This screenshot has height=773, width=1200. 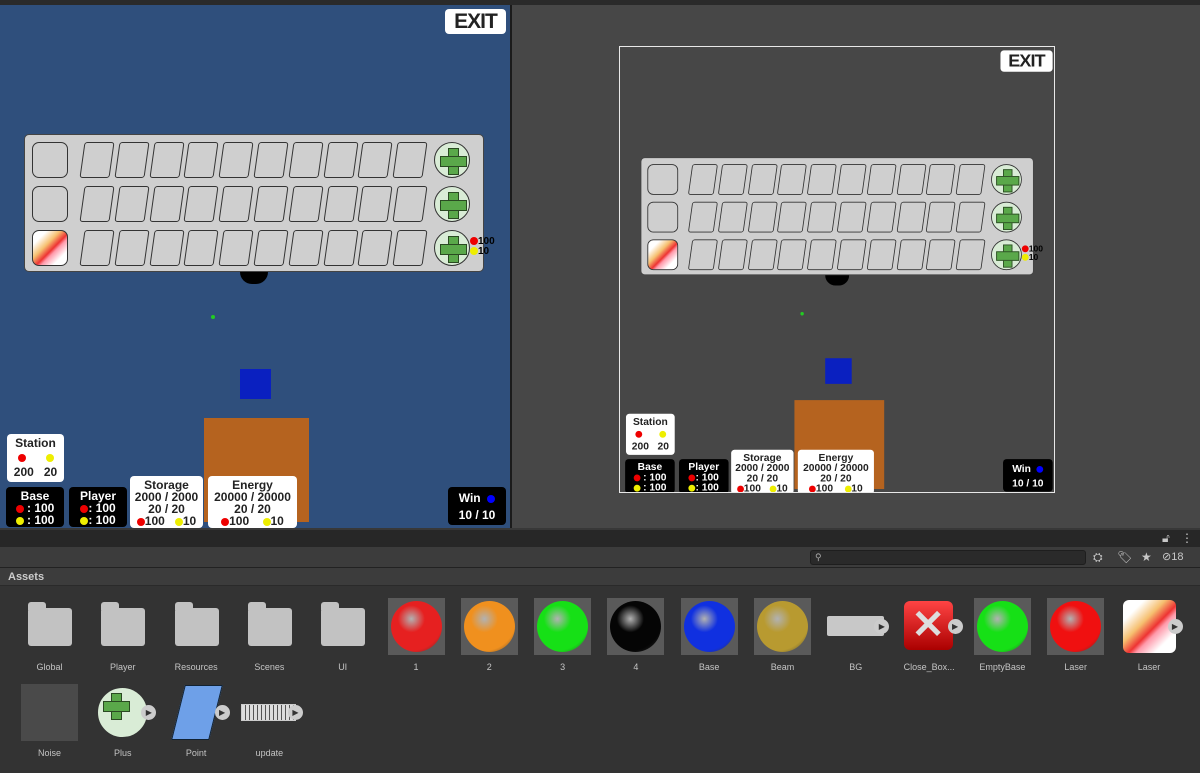 I want to click on asset-item: Laser, so click(x=1075, y=638).